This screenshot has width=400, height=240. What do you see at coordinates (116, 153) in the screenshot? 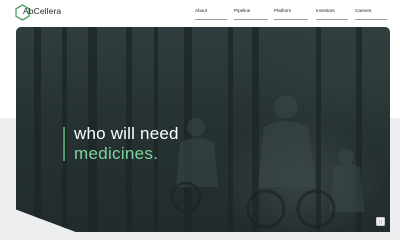
I see `hero-headline-line-2: medicines.` at bounding box center [116, 153].